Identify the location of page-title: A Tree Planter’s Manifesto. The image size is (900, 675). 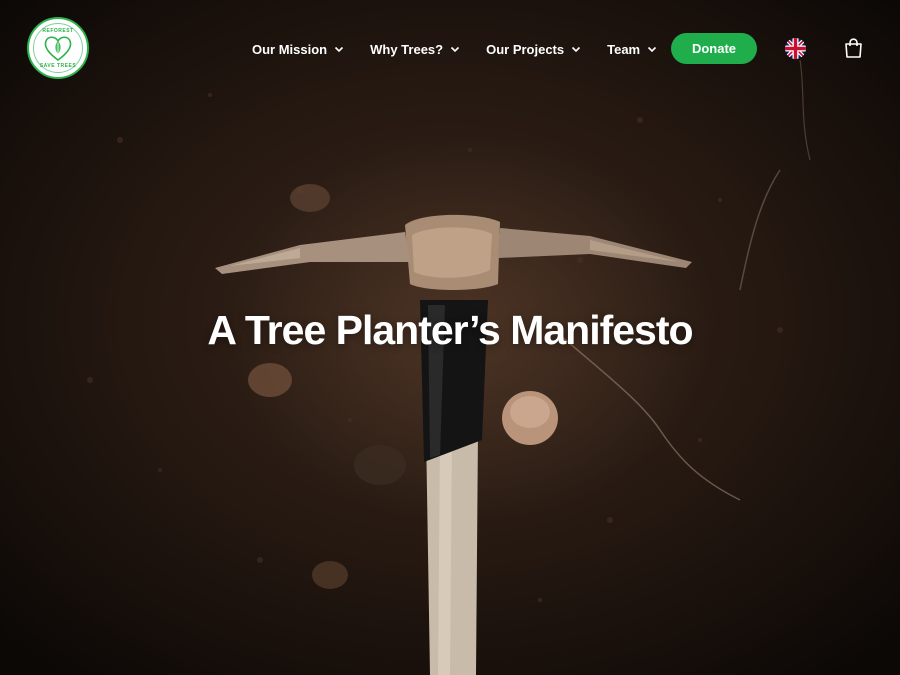
(450, 330).